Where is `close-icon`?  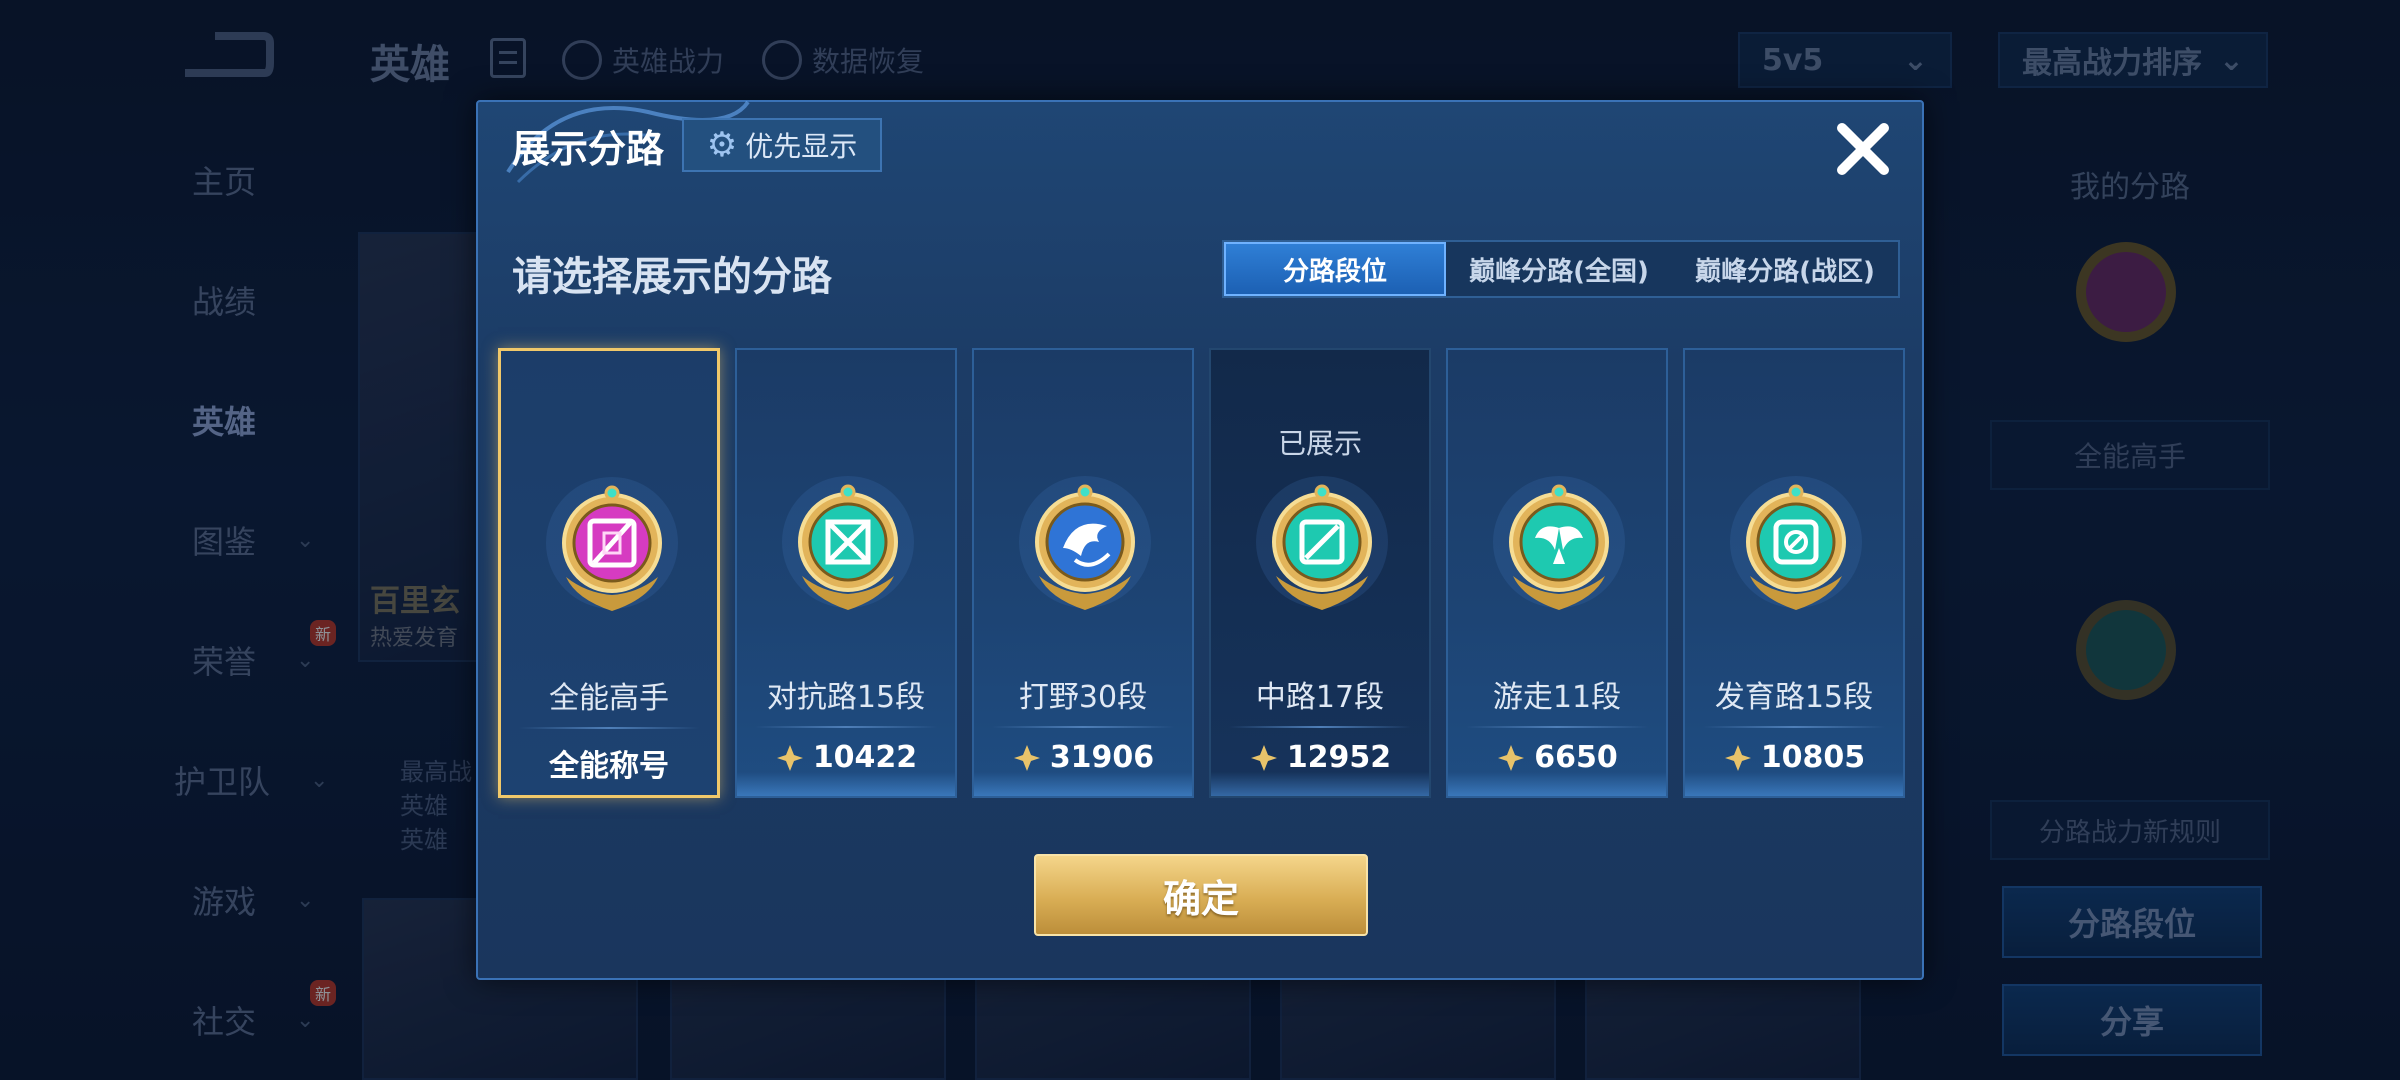 close-icon is located at coordinates (1863, 149).